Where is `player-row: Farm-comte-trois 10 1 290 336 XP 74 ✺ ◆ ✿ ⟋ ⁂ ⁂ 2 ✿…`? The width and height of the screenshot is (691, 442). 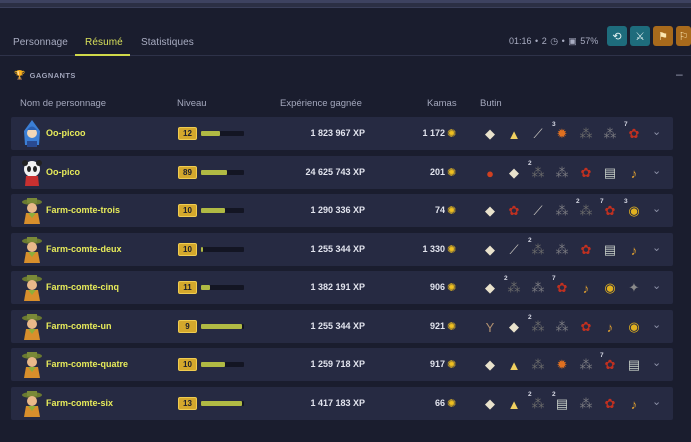
player-row: Farm-comte-trois 10 1 290 336 XP 74 ✺ ◆ ✿ ⟋ ⁂ ⁂ 2 ✿… is located at coordinates (342, 210).